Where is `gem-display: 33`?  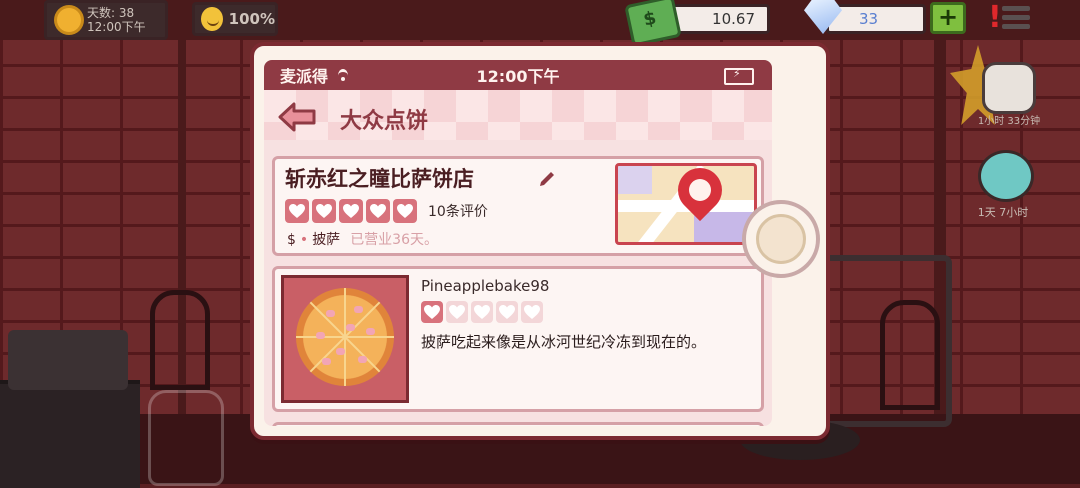
gem-display: 33 is located at coordinates (876, 19).